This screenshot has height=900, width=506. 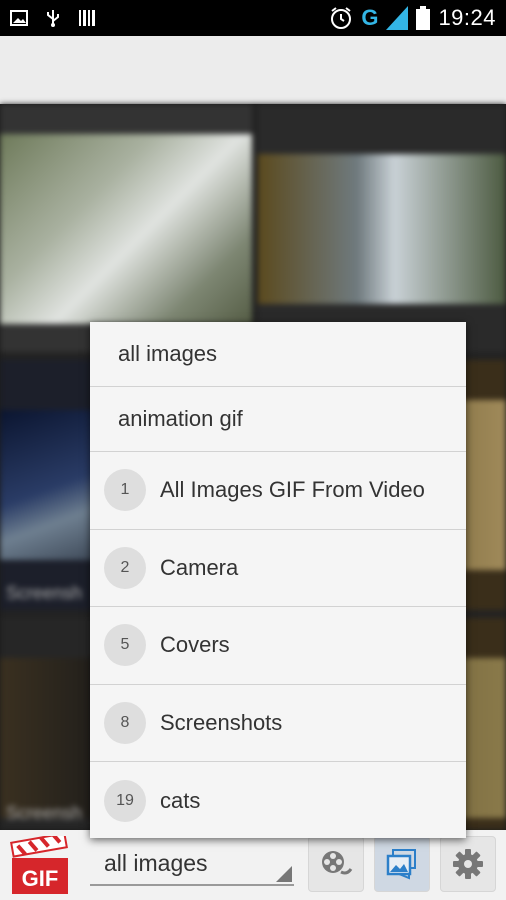 What do you see at coordinates (40, 878) in the screenshot?
I see `gif-logo-text: GIF` at bounding box center [40, 878].